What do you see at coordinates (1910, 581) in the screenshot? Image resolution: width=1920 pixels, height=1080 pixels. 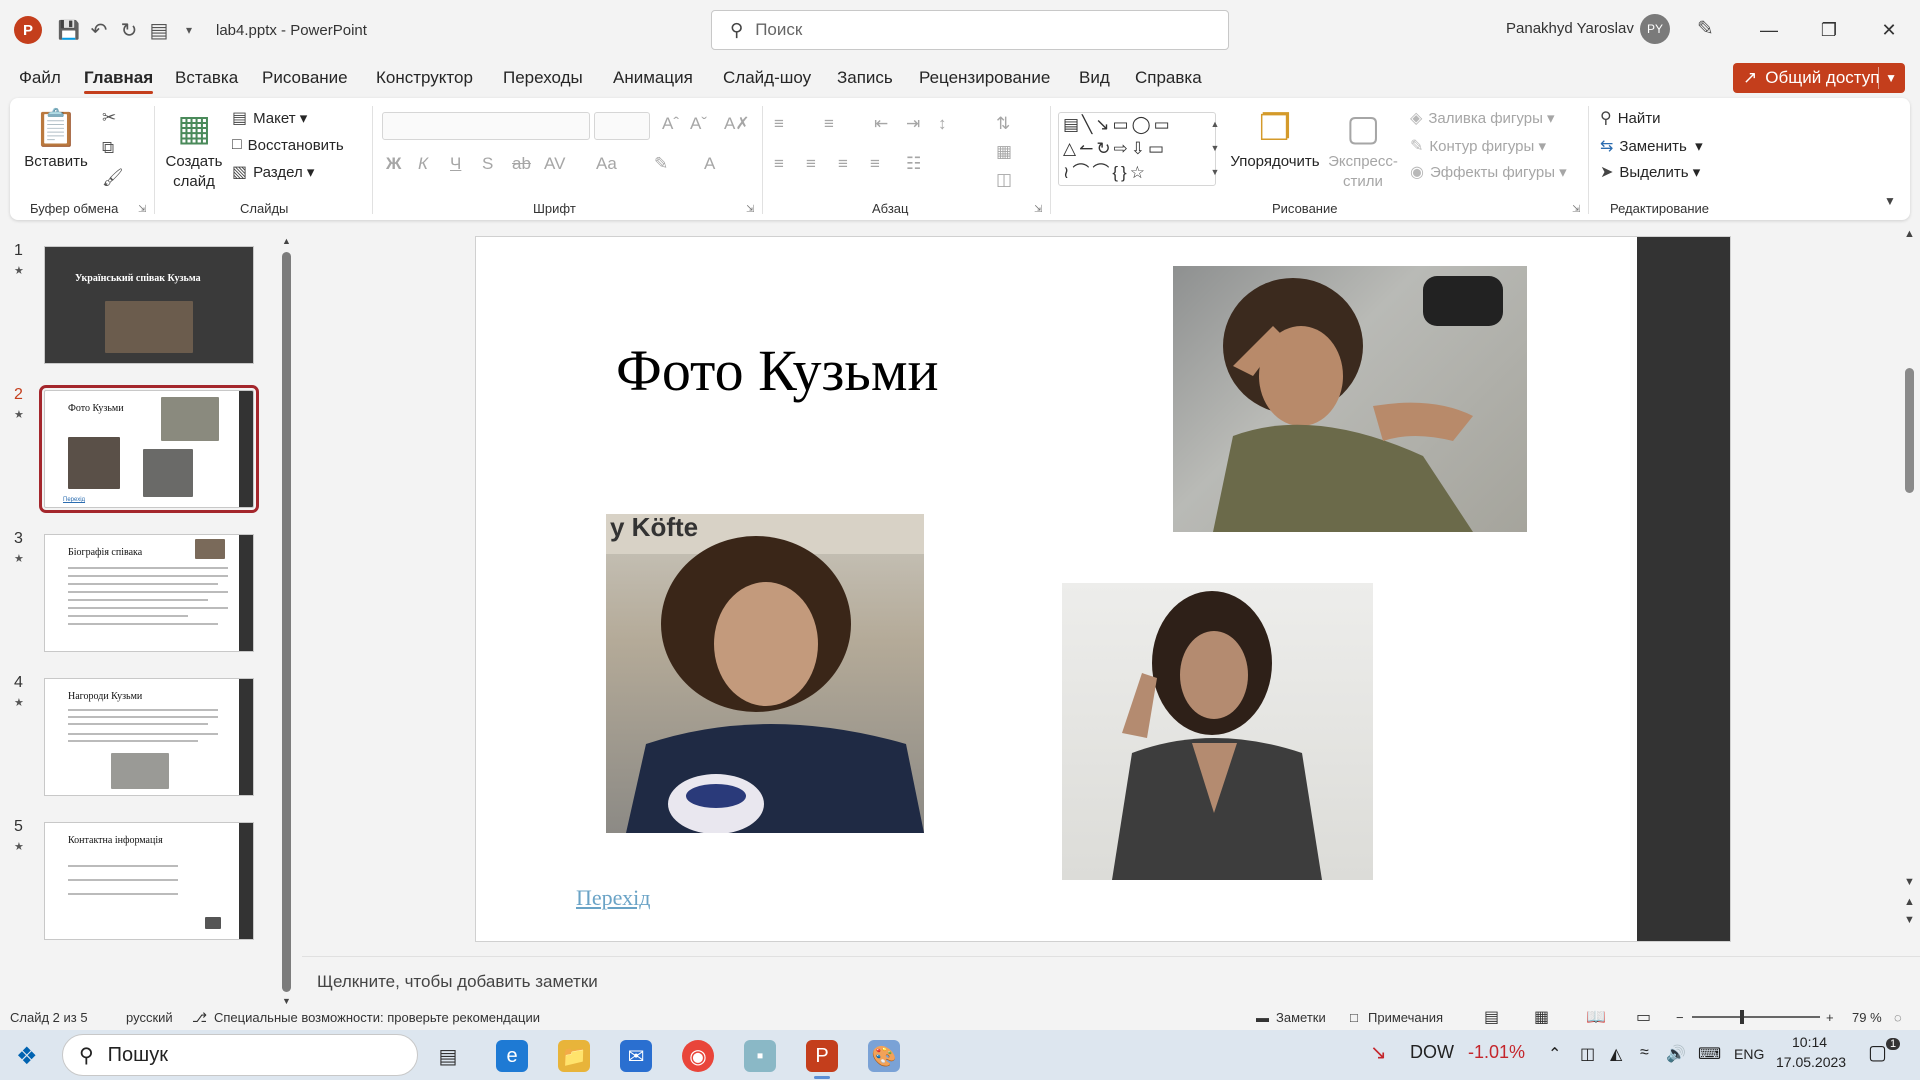 I see `slide-scrollbar: ▲ ▼ ▲ ▼` at bounding box center [1910, 581].